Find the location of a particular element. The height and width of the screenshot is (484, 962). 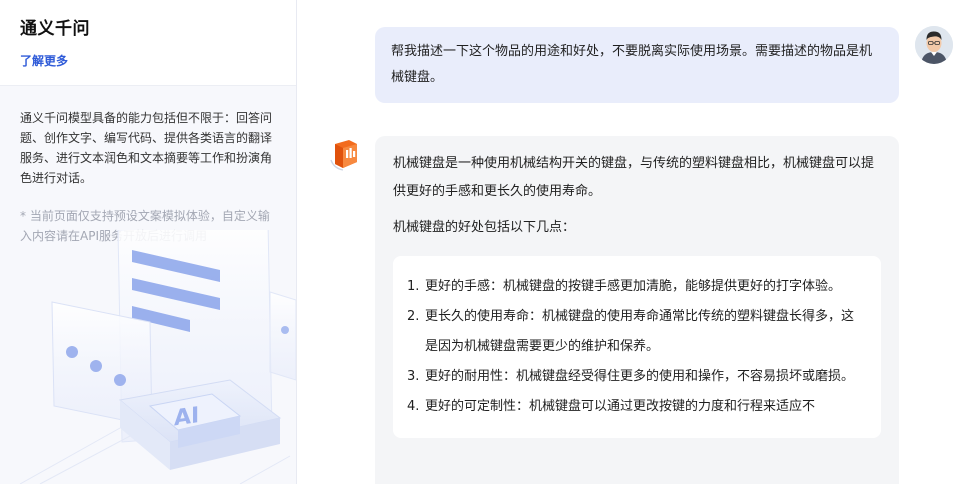

qwen-logo-icon is located at coordinates (344, 155).